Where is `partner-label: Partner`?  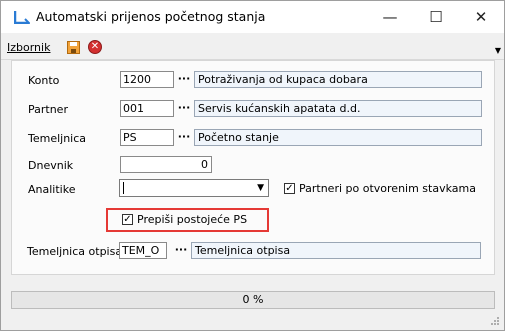 partner-label: Partner is located at coordinates (48, 109).